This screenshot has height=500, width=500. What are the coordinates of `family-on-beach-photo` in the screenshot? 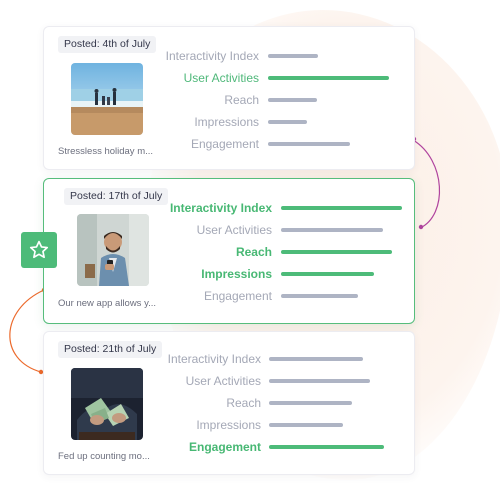 It's located at (107, 99).